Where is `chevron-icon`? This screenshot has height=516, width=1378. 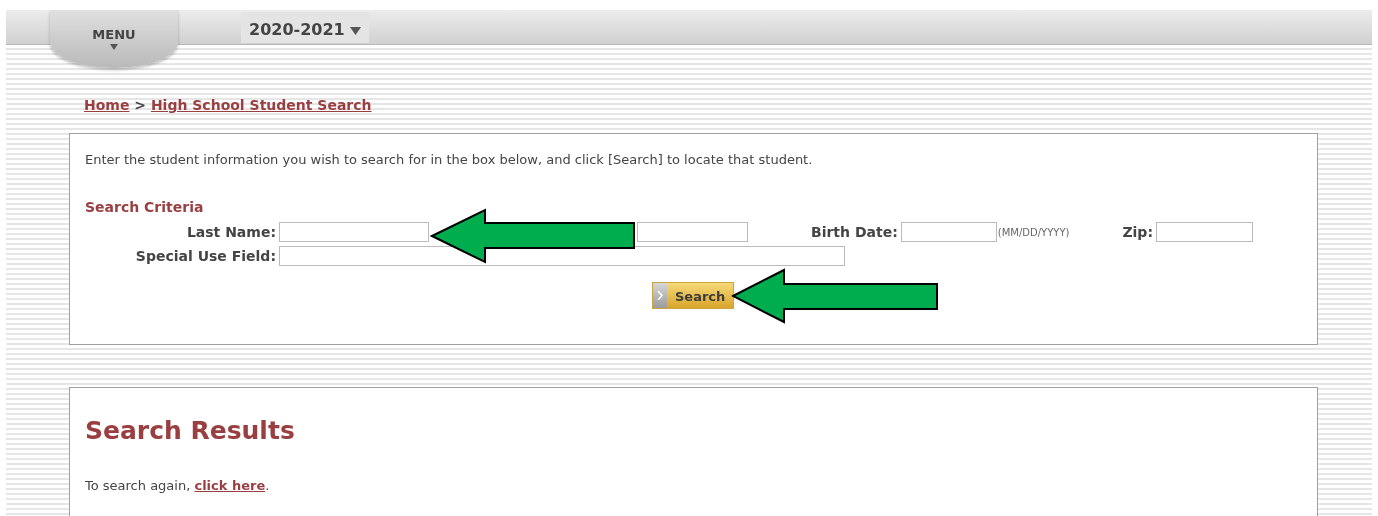
chevron-icon is located at coordinates (660, 295).